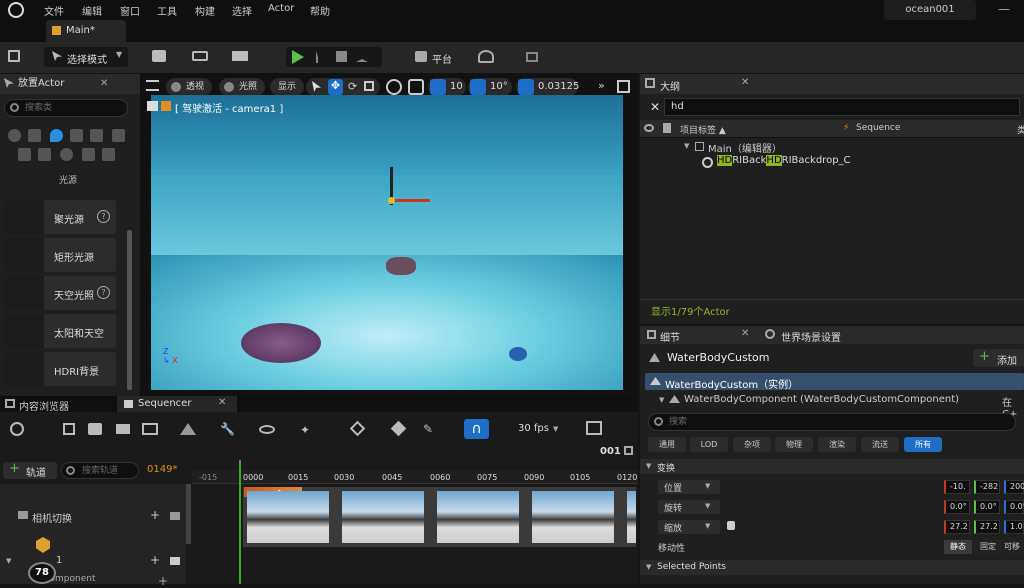 The image size is (1024, 588). What do you see at coordinates (163, 581) in the screenshot?
I see `add-plus-icon: +` at bounding box center [163, 581].